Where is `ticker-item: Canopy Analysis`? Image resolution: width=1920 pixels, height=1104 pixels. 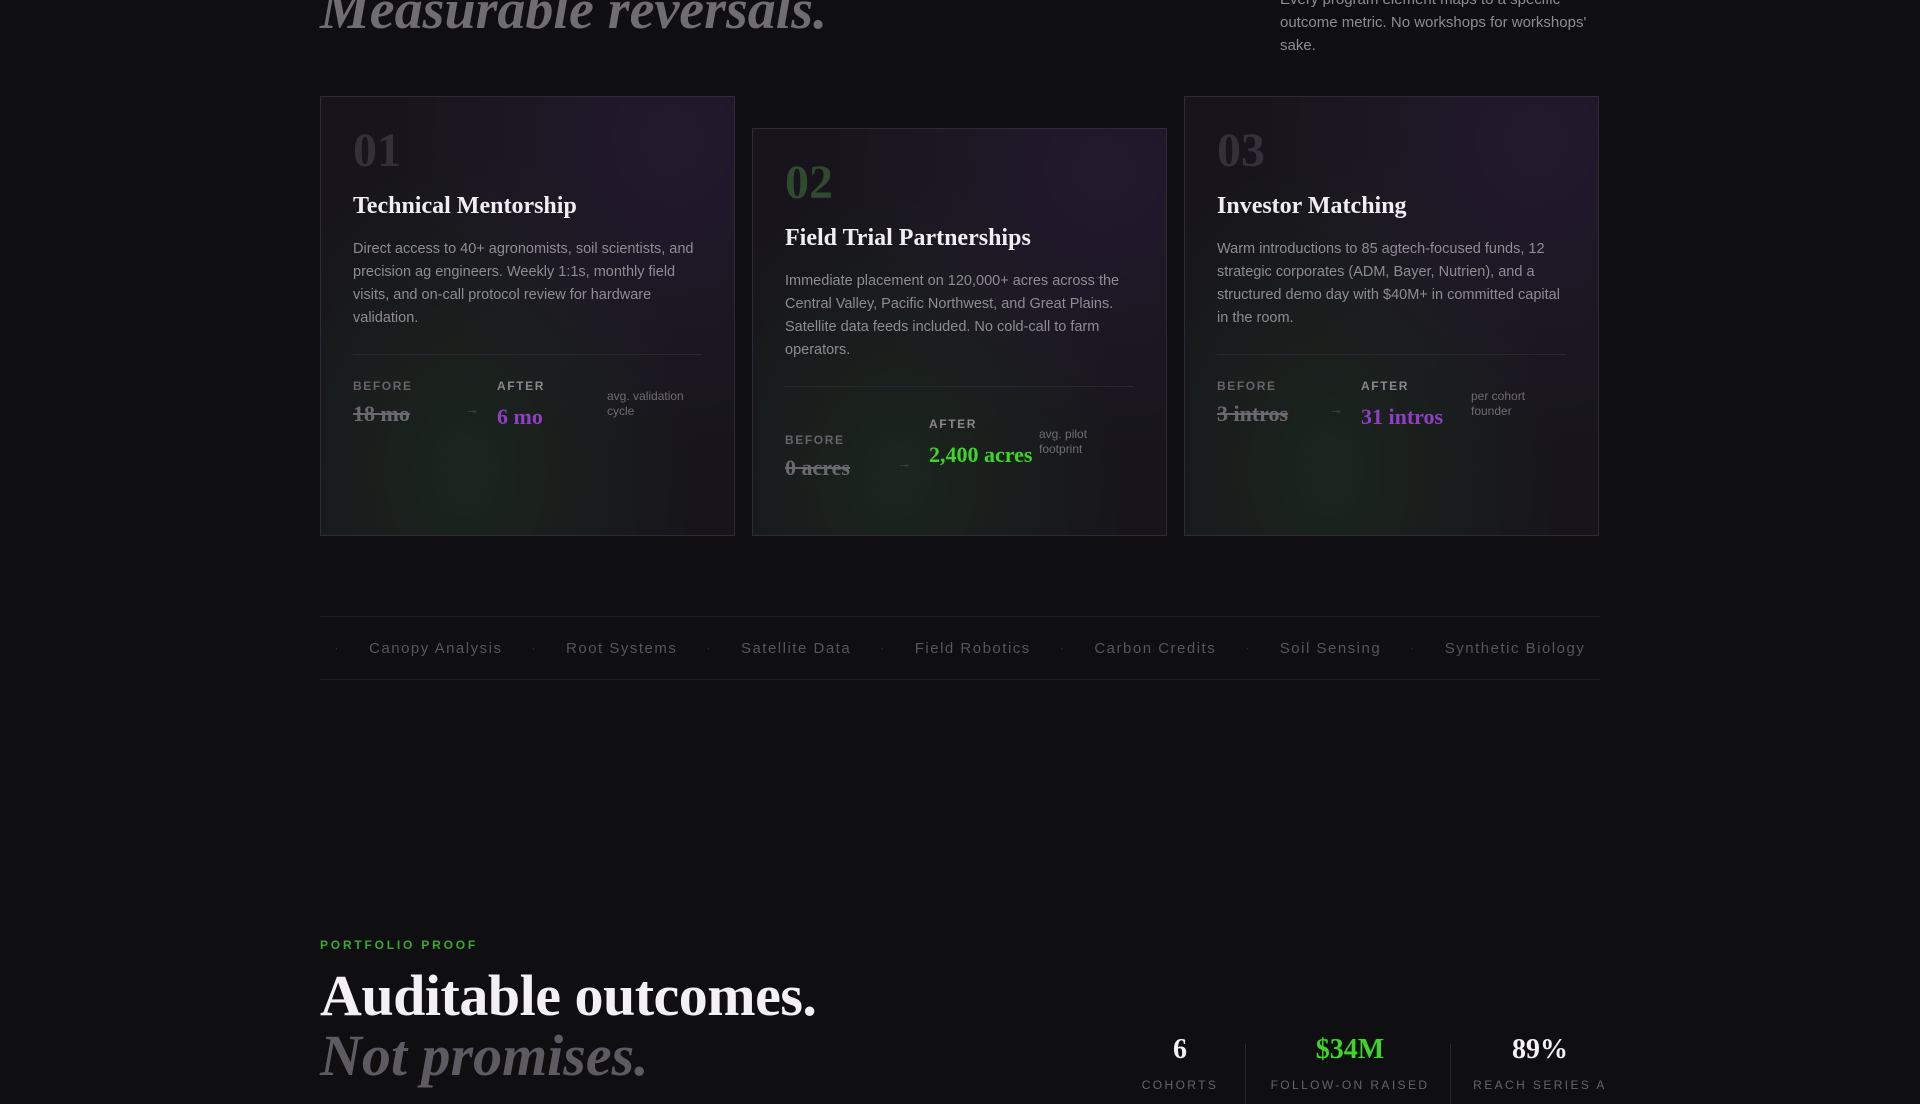 ticker-item: Canopy Analysis is located at coordinates (436, 648).